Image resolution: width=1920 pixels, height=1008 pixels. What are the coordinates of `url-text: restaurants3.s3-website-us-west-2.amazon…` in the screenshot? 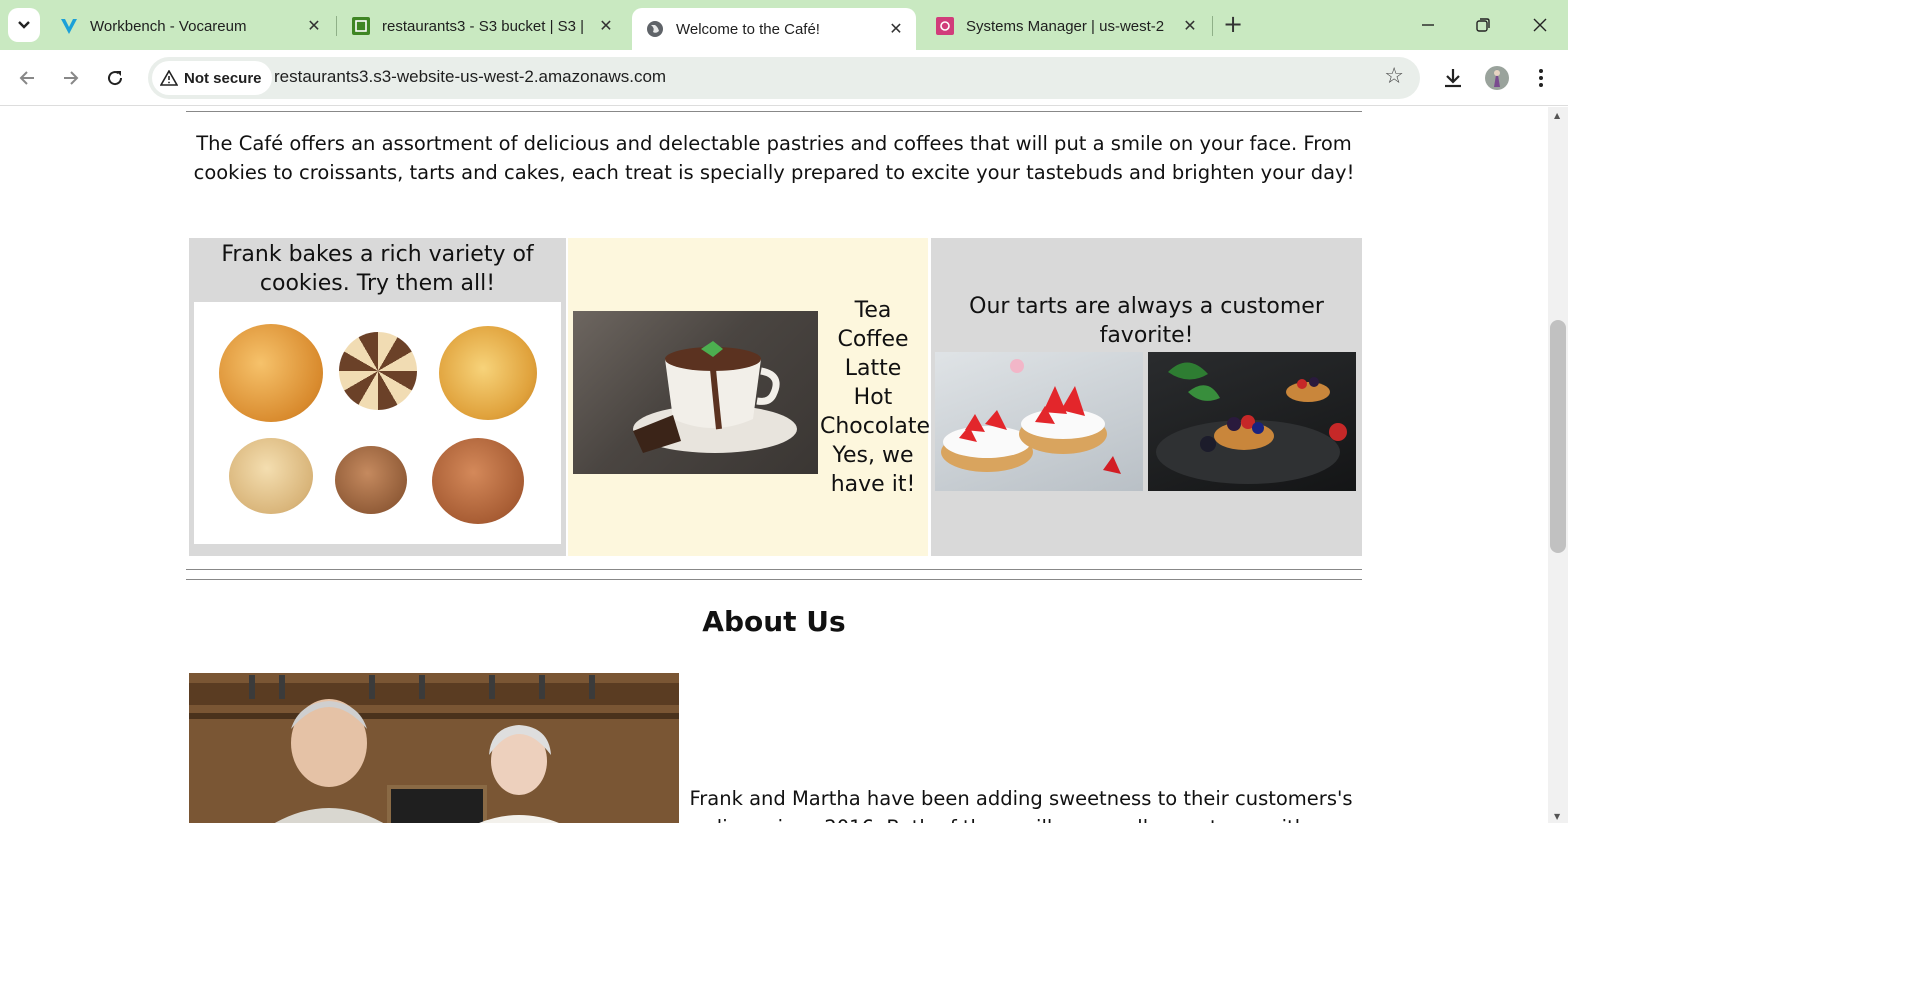 It's located at (470, 77).